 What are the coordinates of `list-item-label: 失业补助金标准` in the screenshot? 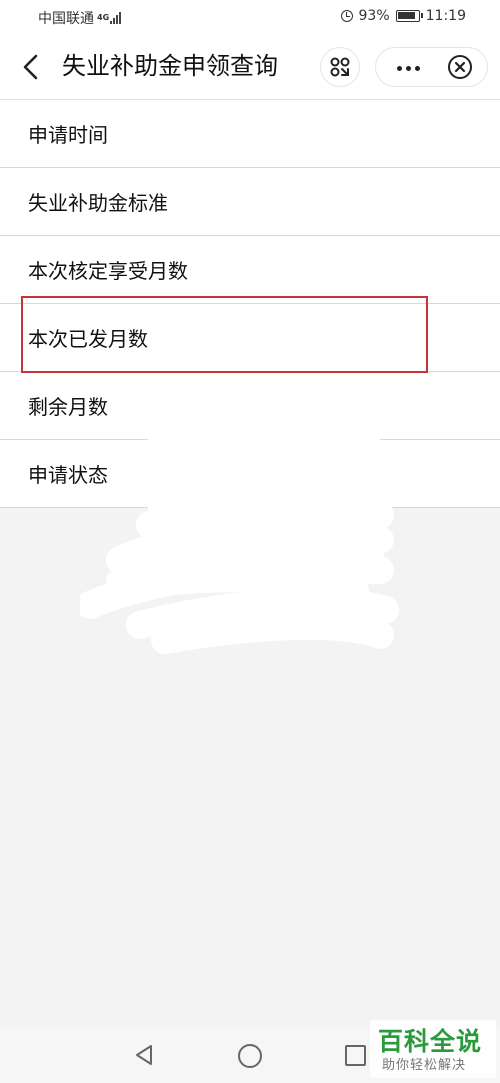 It's located at (98, 203).